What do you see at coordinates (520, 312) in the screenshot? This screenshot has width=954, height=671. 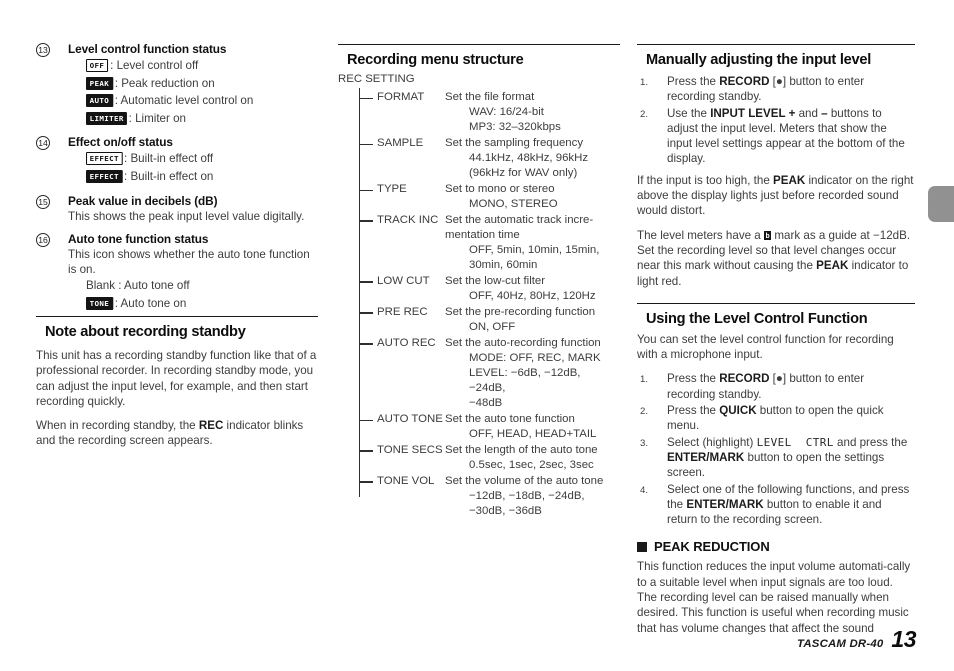 I see `menu-item-description: Set the pre-recording function` at bounding box center [520, 312].